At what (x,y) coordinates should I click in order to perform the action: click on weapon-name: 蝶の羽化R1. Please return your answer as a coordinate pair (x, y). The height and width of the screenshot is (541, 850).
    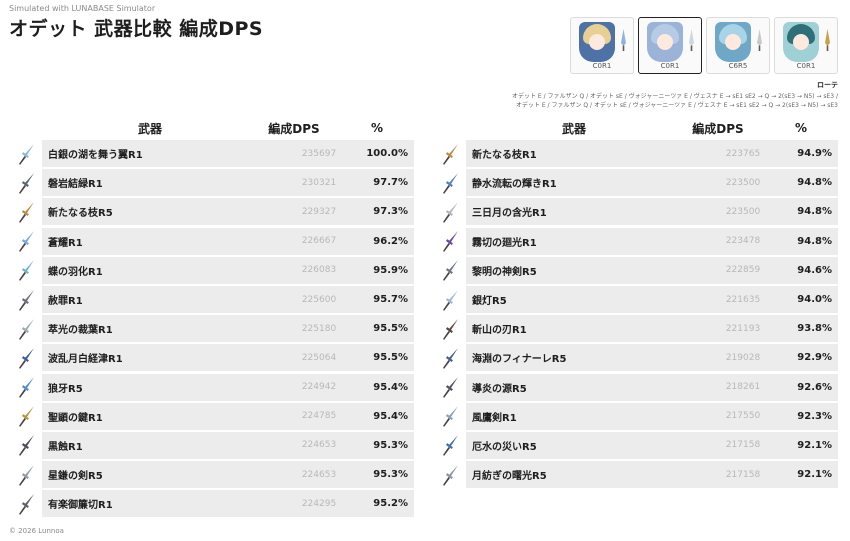
    Looking at the image, I should click on (163, 270).